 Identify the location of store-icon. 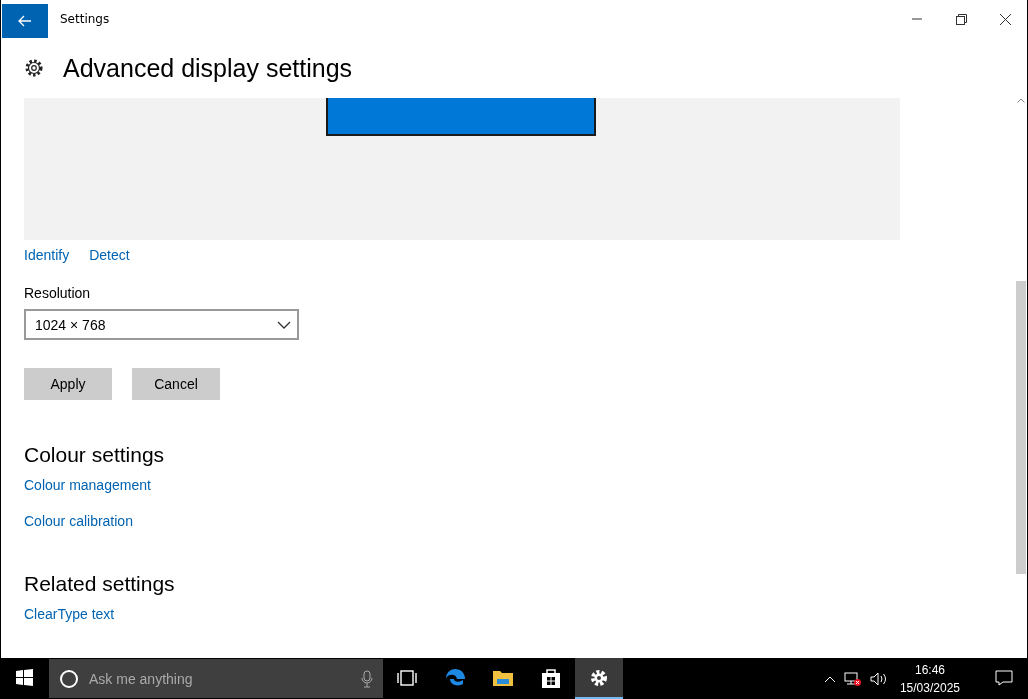
(551, 677).